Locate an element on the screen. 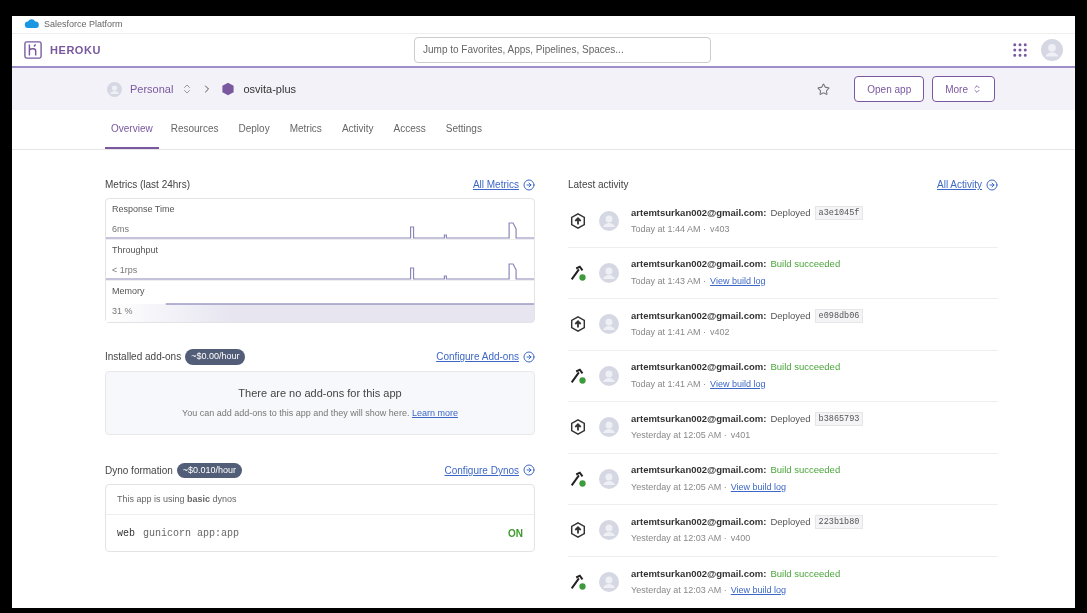 Image resolution: width=1087 pixels, height=613 pixels. metric-value: < 1rps is located at coordinates (125, 270).